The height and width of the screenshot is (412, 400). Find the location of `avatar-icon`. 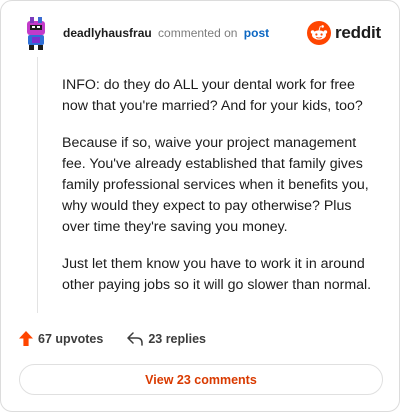

avatar-icon is located at coordinates (36, 33).